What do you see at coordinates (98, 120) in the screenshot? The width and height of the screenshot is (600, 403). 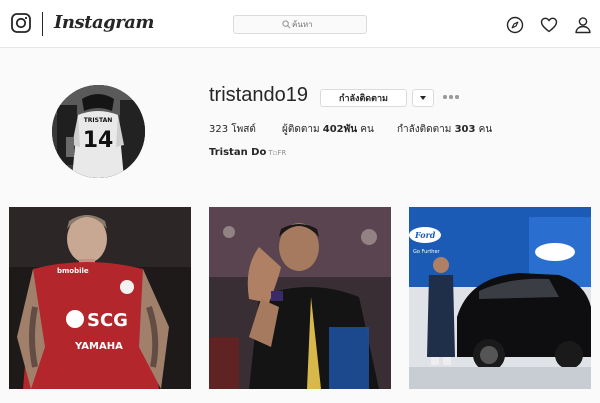 I see `avatar-jersey-name: TRISTAN` at bounding box center [98, 120].